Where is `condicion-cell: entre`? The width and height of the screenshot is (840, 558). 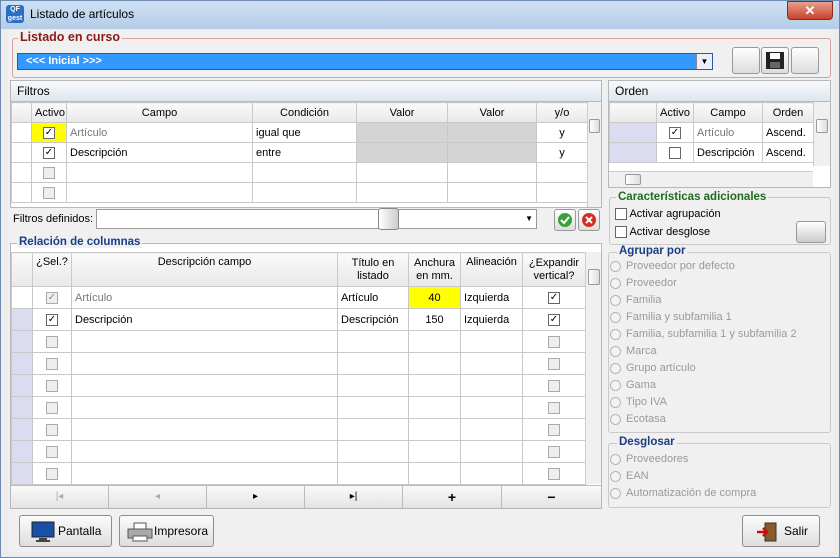 condicion-cell: entre is located at coordinates (304, 152).